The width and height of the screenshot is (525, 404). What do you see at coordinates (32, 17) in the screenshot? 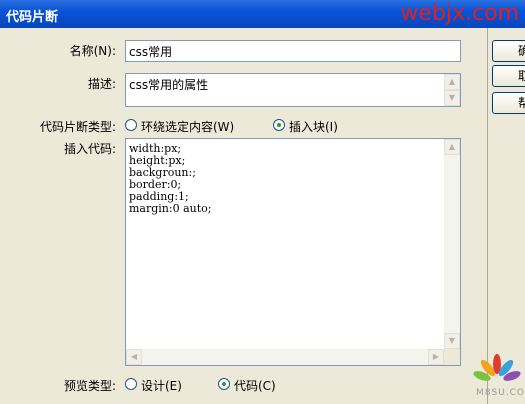
I see `window-title: 代码片断` at bounding box center [32, 17].